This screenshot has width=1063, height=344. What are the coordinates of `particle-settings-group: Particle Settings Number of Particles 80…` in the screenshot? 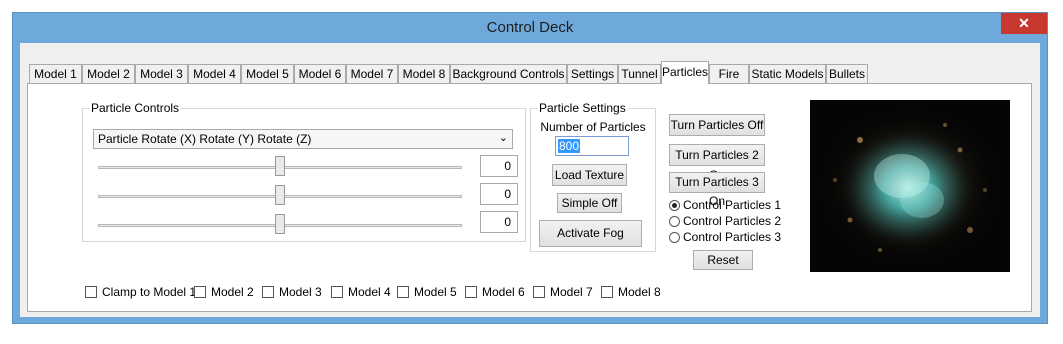 It's located at (593, 176).